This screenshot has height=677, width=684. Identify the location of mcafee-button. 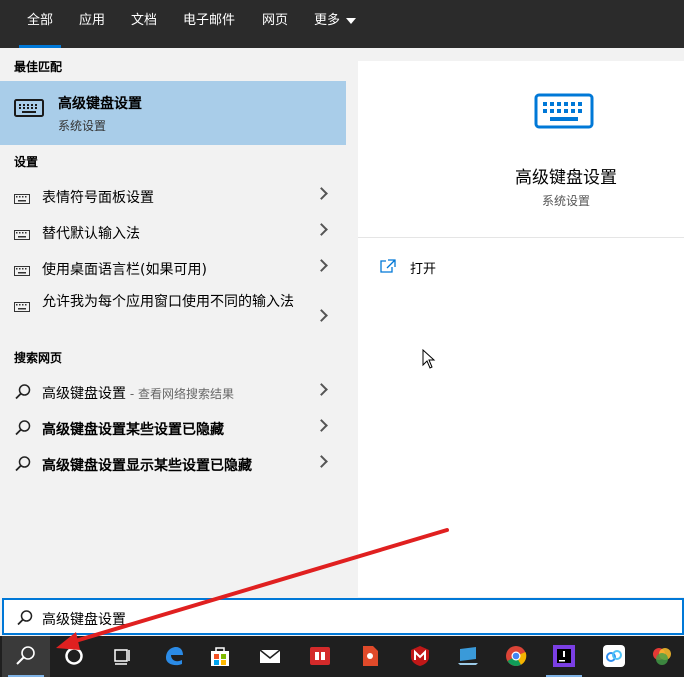
(420, 656).